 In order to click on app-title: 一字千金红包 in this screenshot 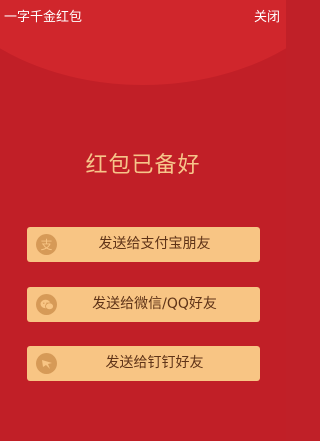, I will do `click(43, 17)`.